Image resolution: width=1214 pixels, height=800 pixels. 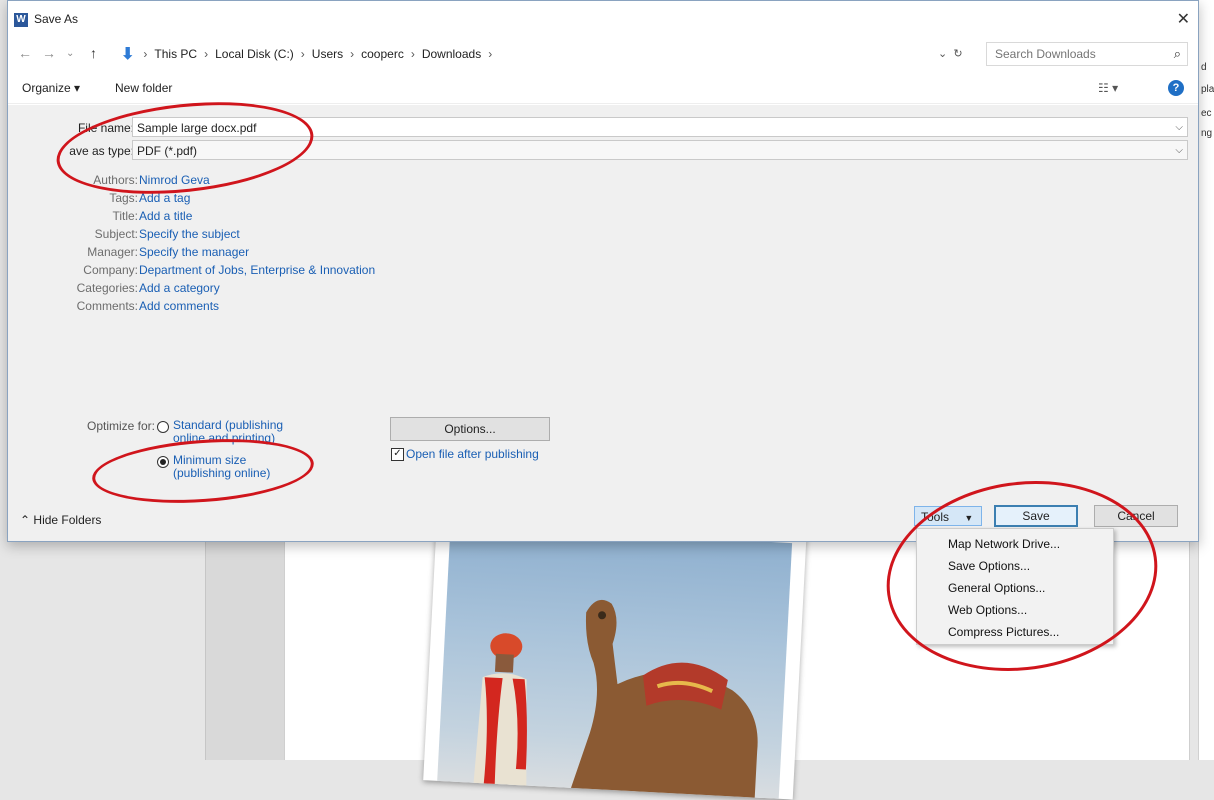 I want to click on meta-value: Specify the manager, so click(x=194, y=252).